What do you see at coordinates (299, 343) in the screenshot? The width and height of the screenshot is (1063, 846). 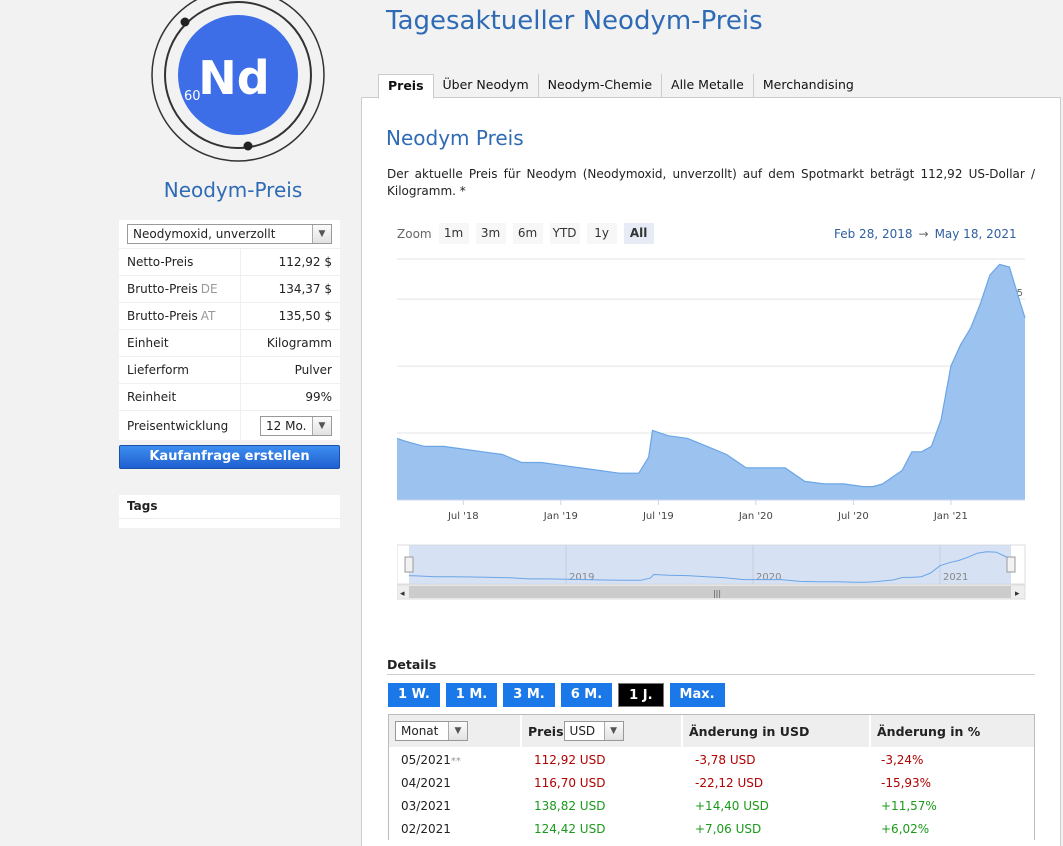 I see `price-row-value: Kilogramm` at bounding box center [299, 343].